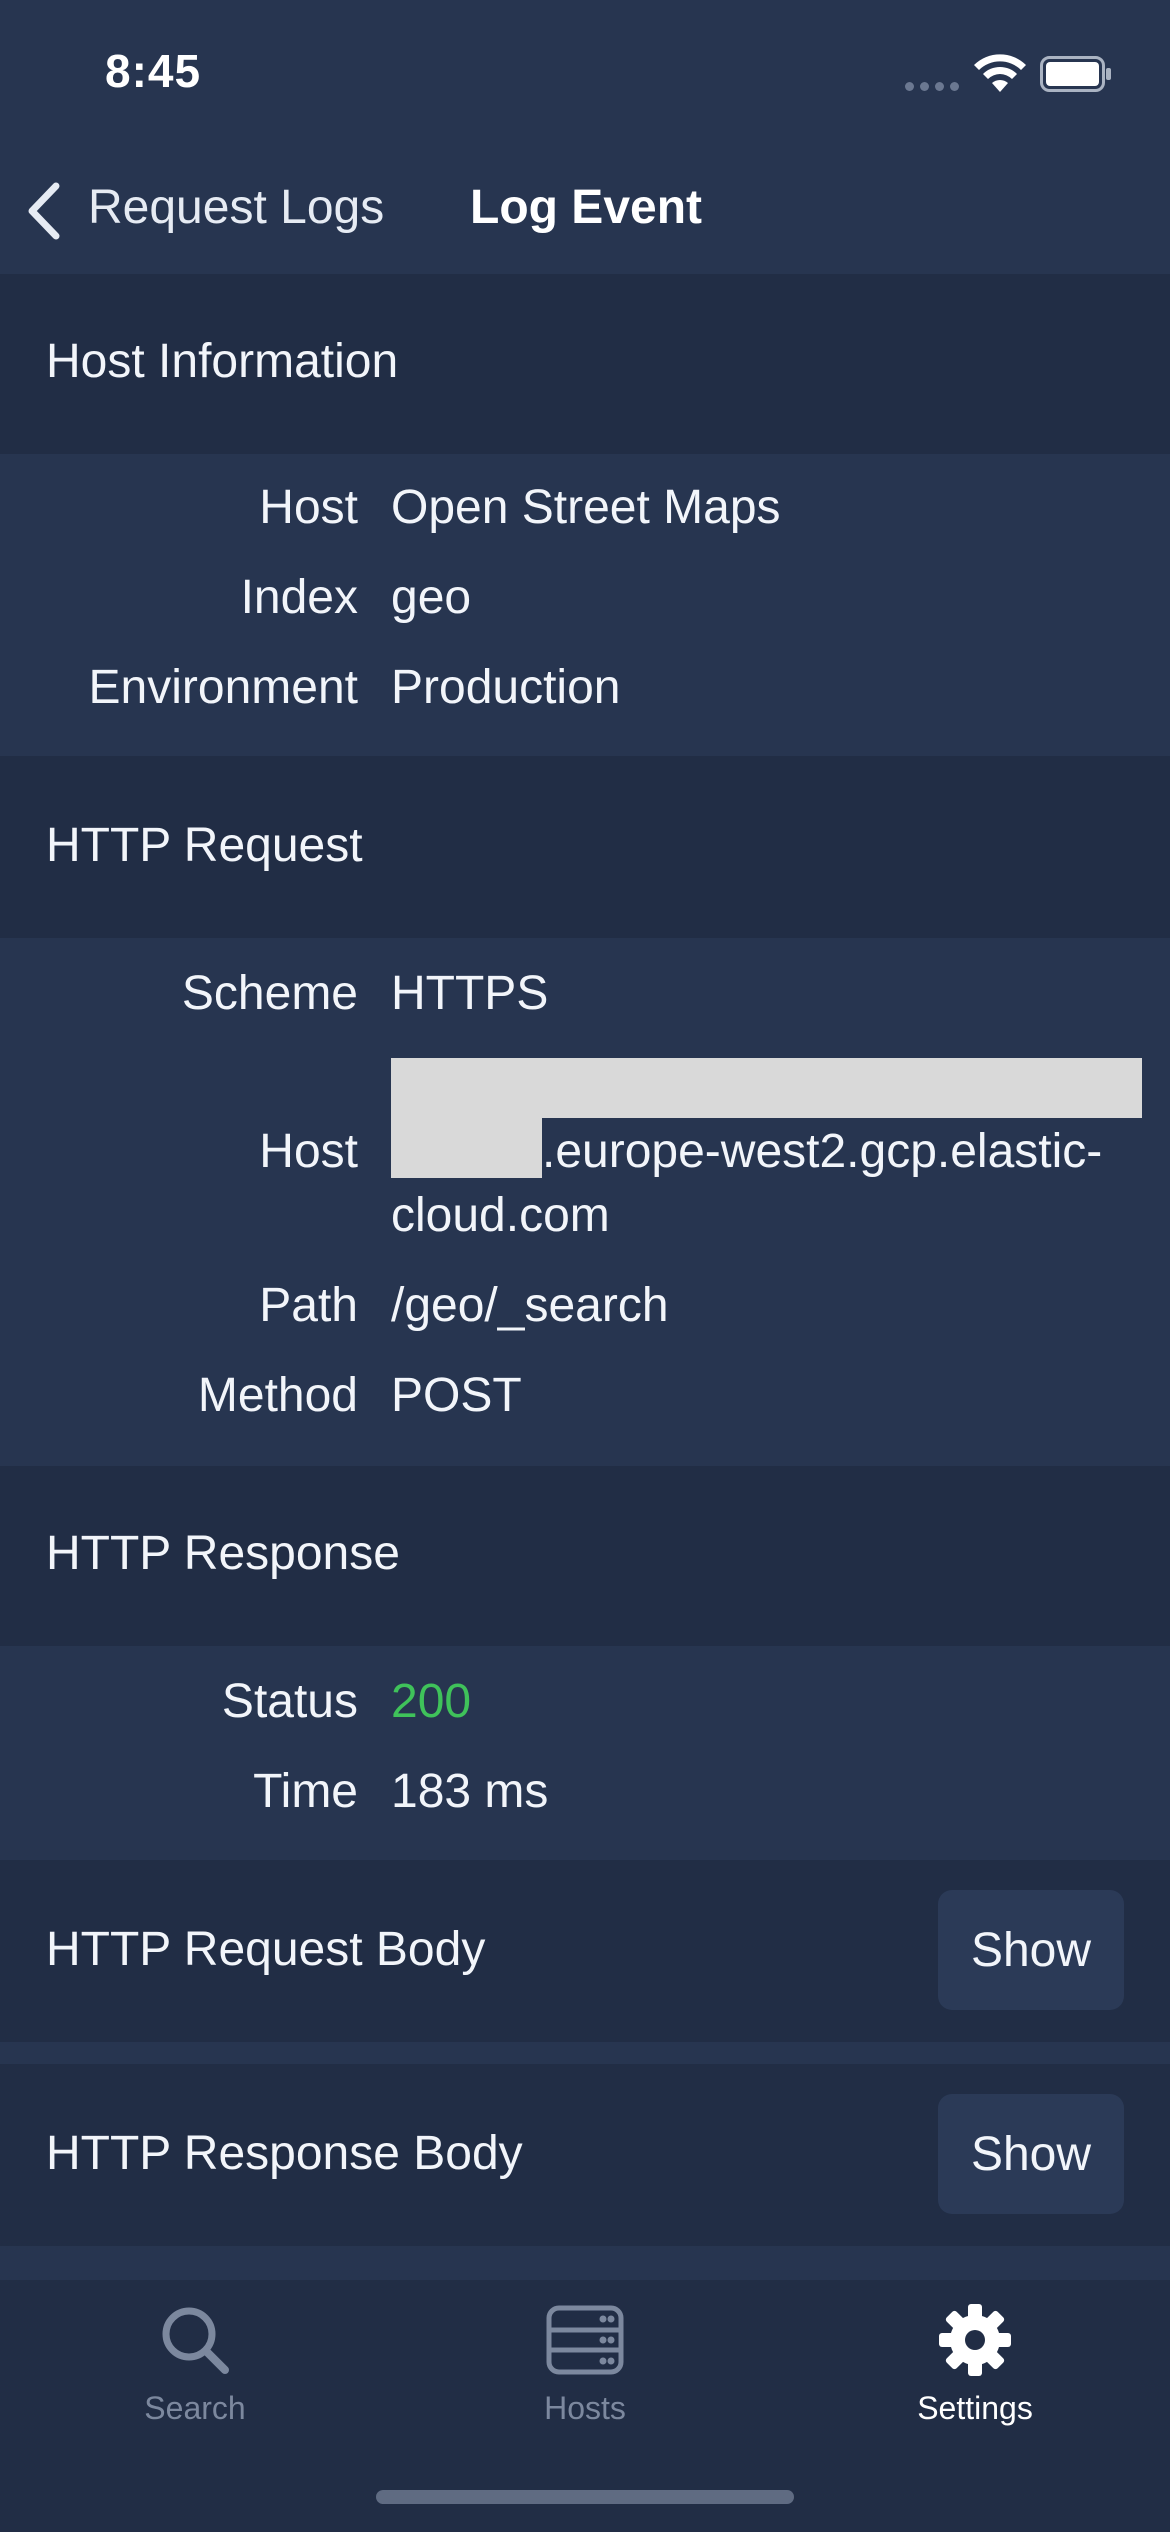  Describe the element at coordinates (585, 1799) in the screenshot. I see `response-row-time: Time 183 ms` at that location.